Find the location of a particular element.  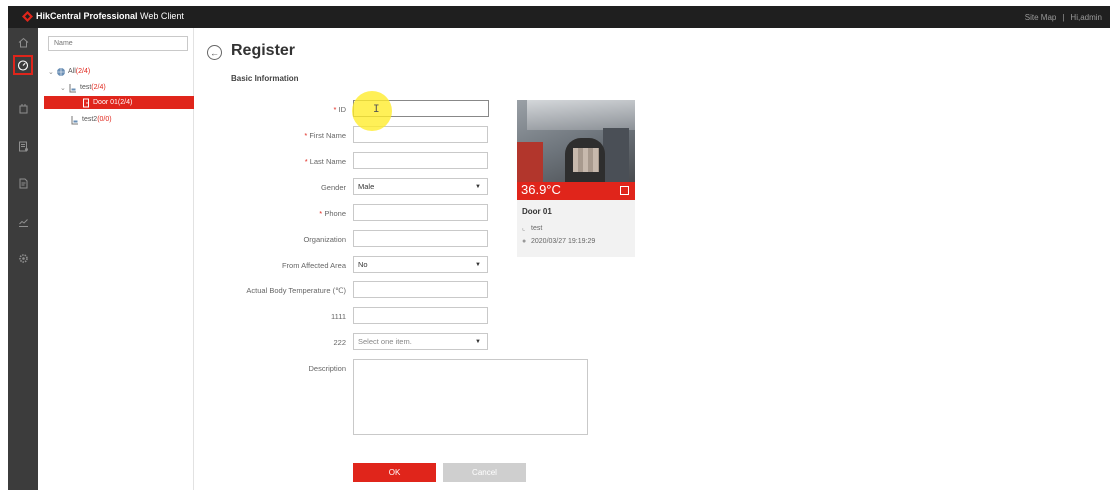

tree-node-label: All is located at coordinates (72, 71).